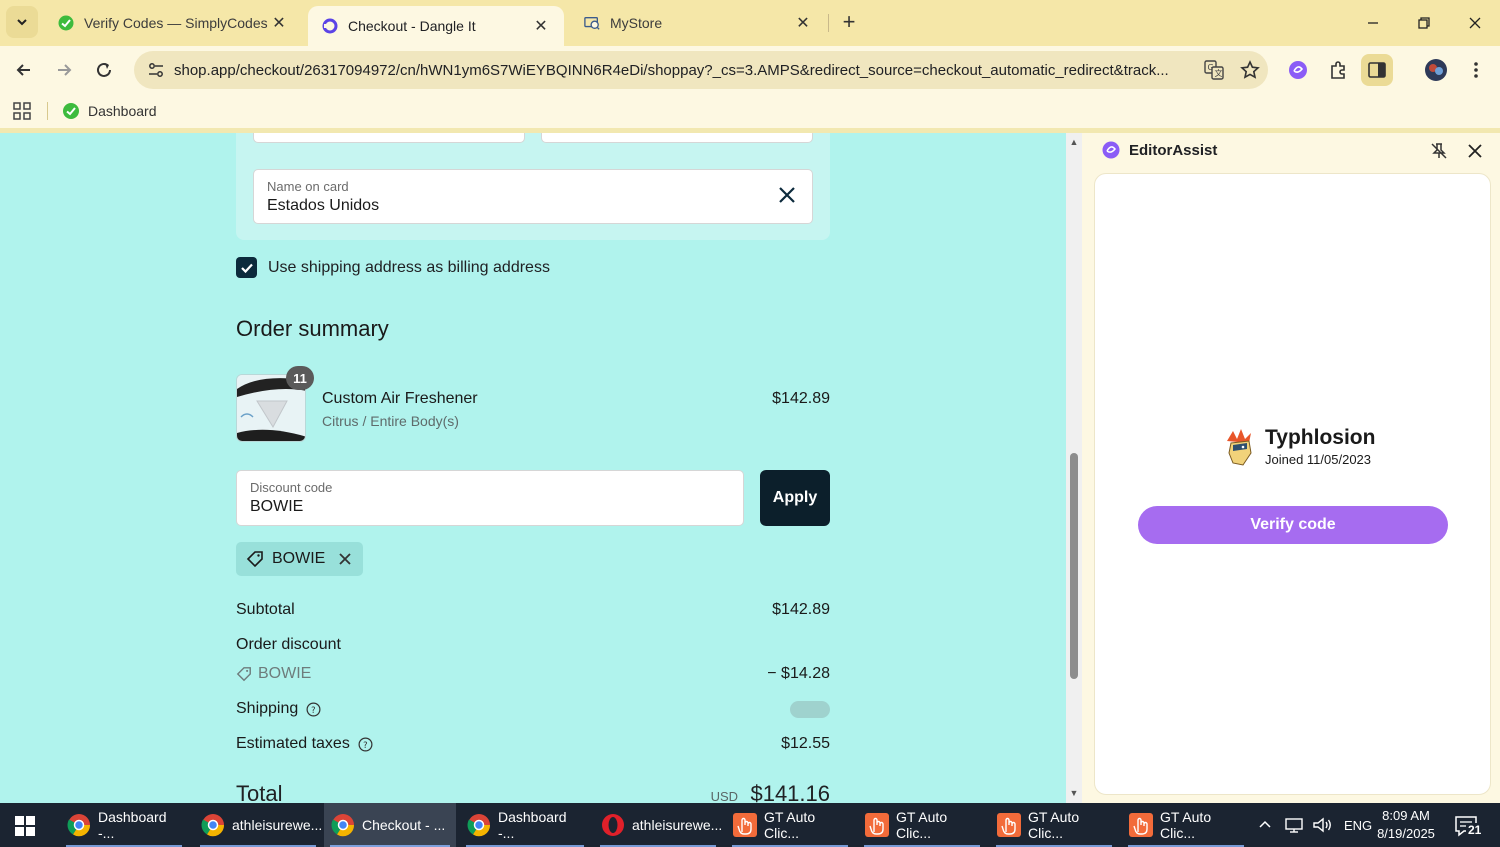  I want to click on tab-search-button, so click(22, 22).